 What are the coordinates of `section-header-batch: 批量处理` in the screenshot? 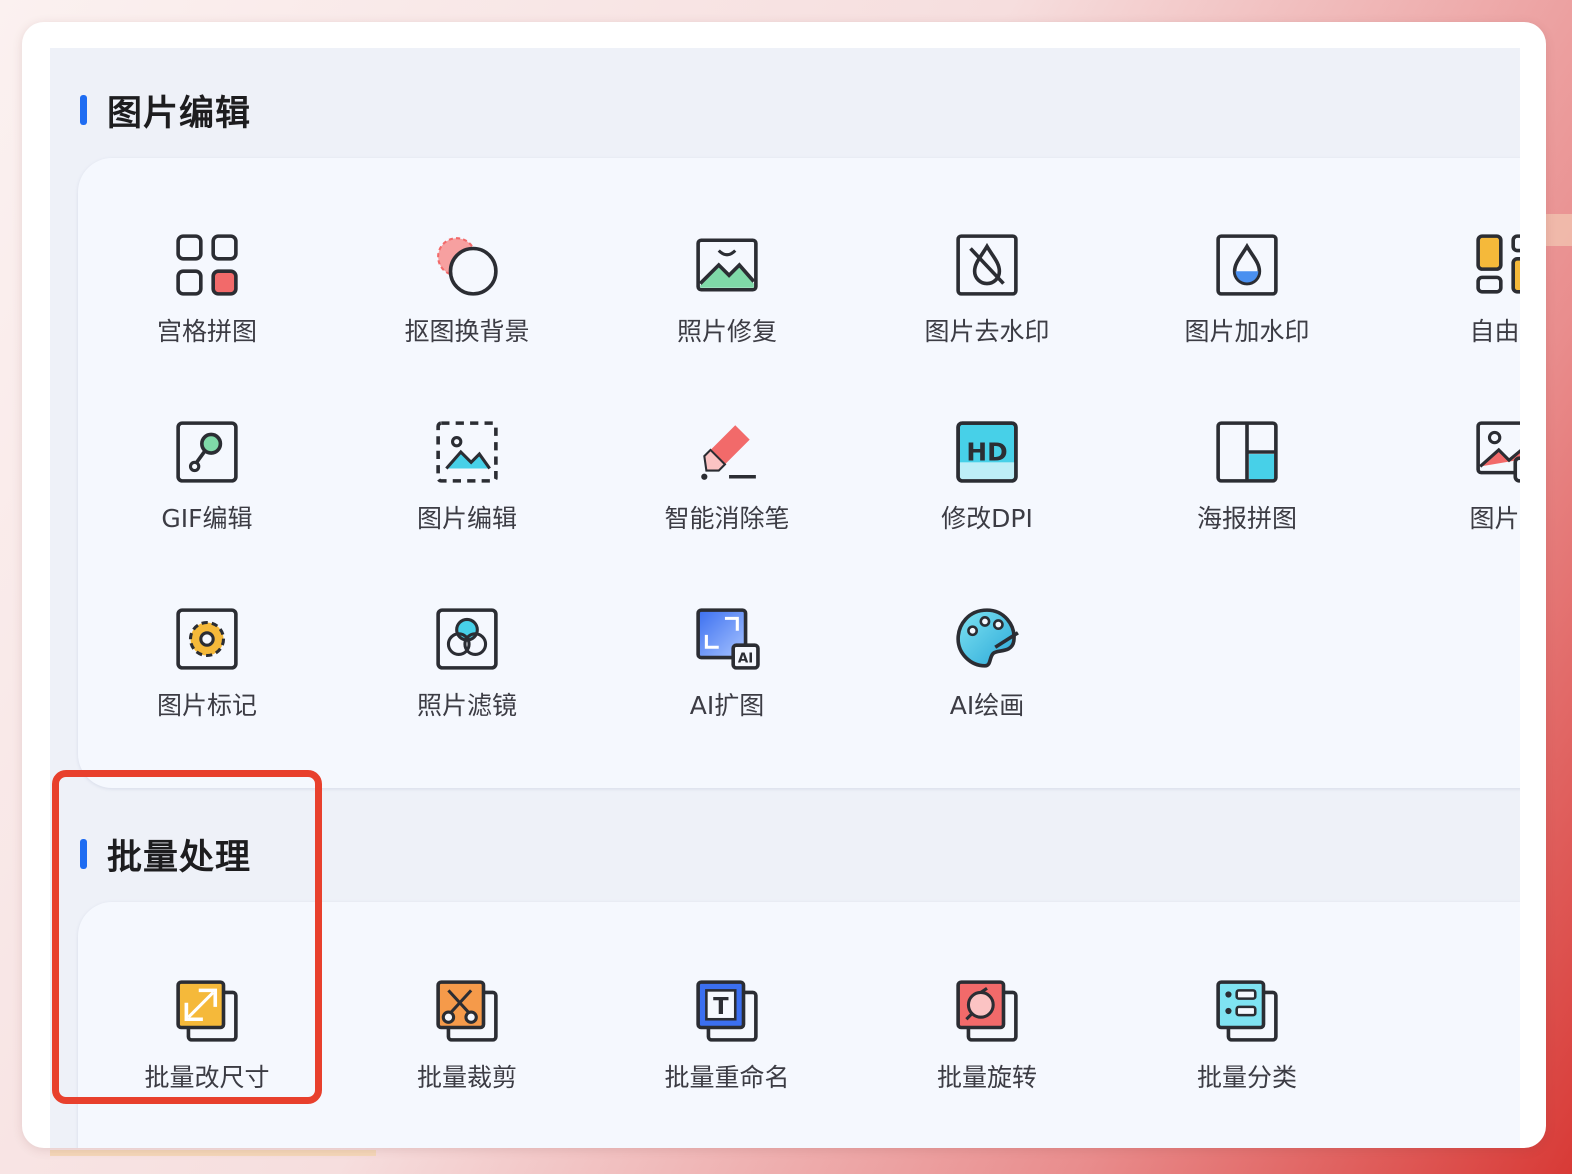 It's located at (165, 856).